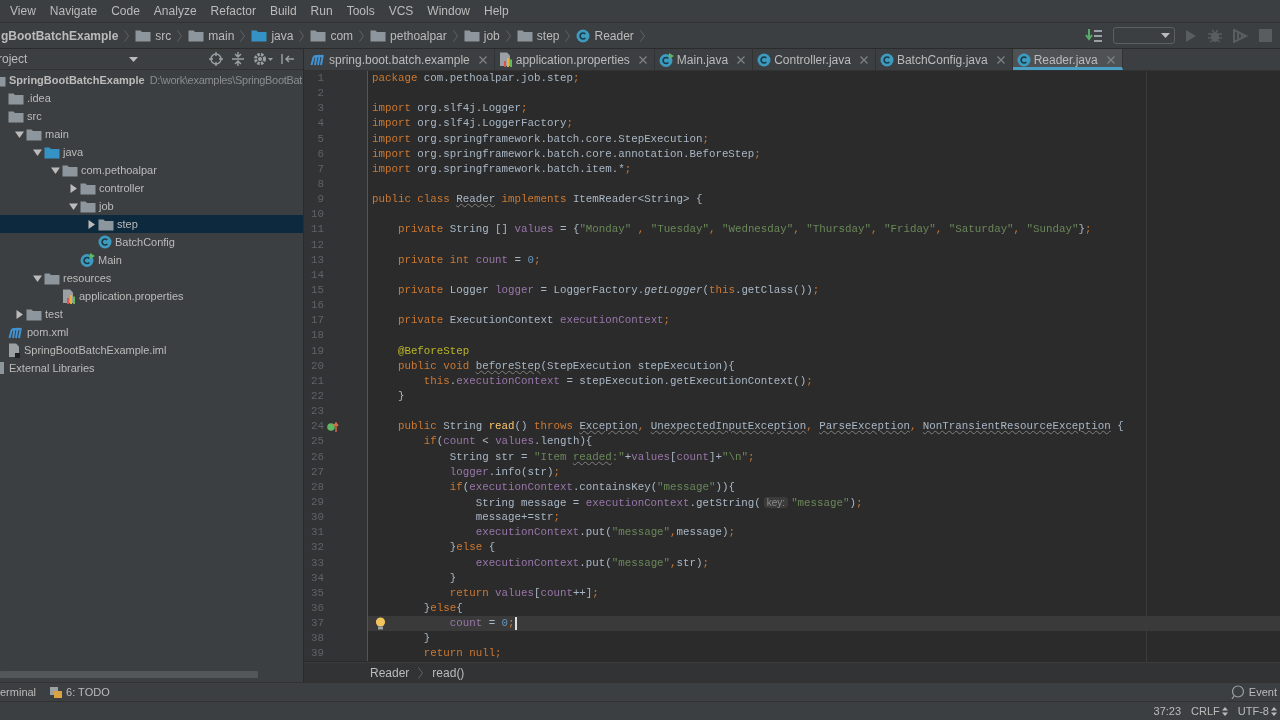 This screenshot has width=1280, height=720. I want to click on code-line: String str = "Item readed:"+values[count]+"\n";, so click(601, 456).